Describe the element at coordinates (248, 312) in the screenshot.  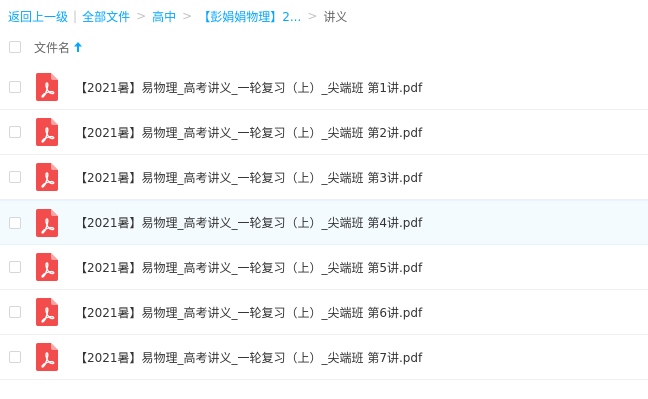
I see `file-name: 【2021暑】易物理_高考讲义_一轮复习（上）_尖端班 第6讲.pdf` at that location.